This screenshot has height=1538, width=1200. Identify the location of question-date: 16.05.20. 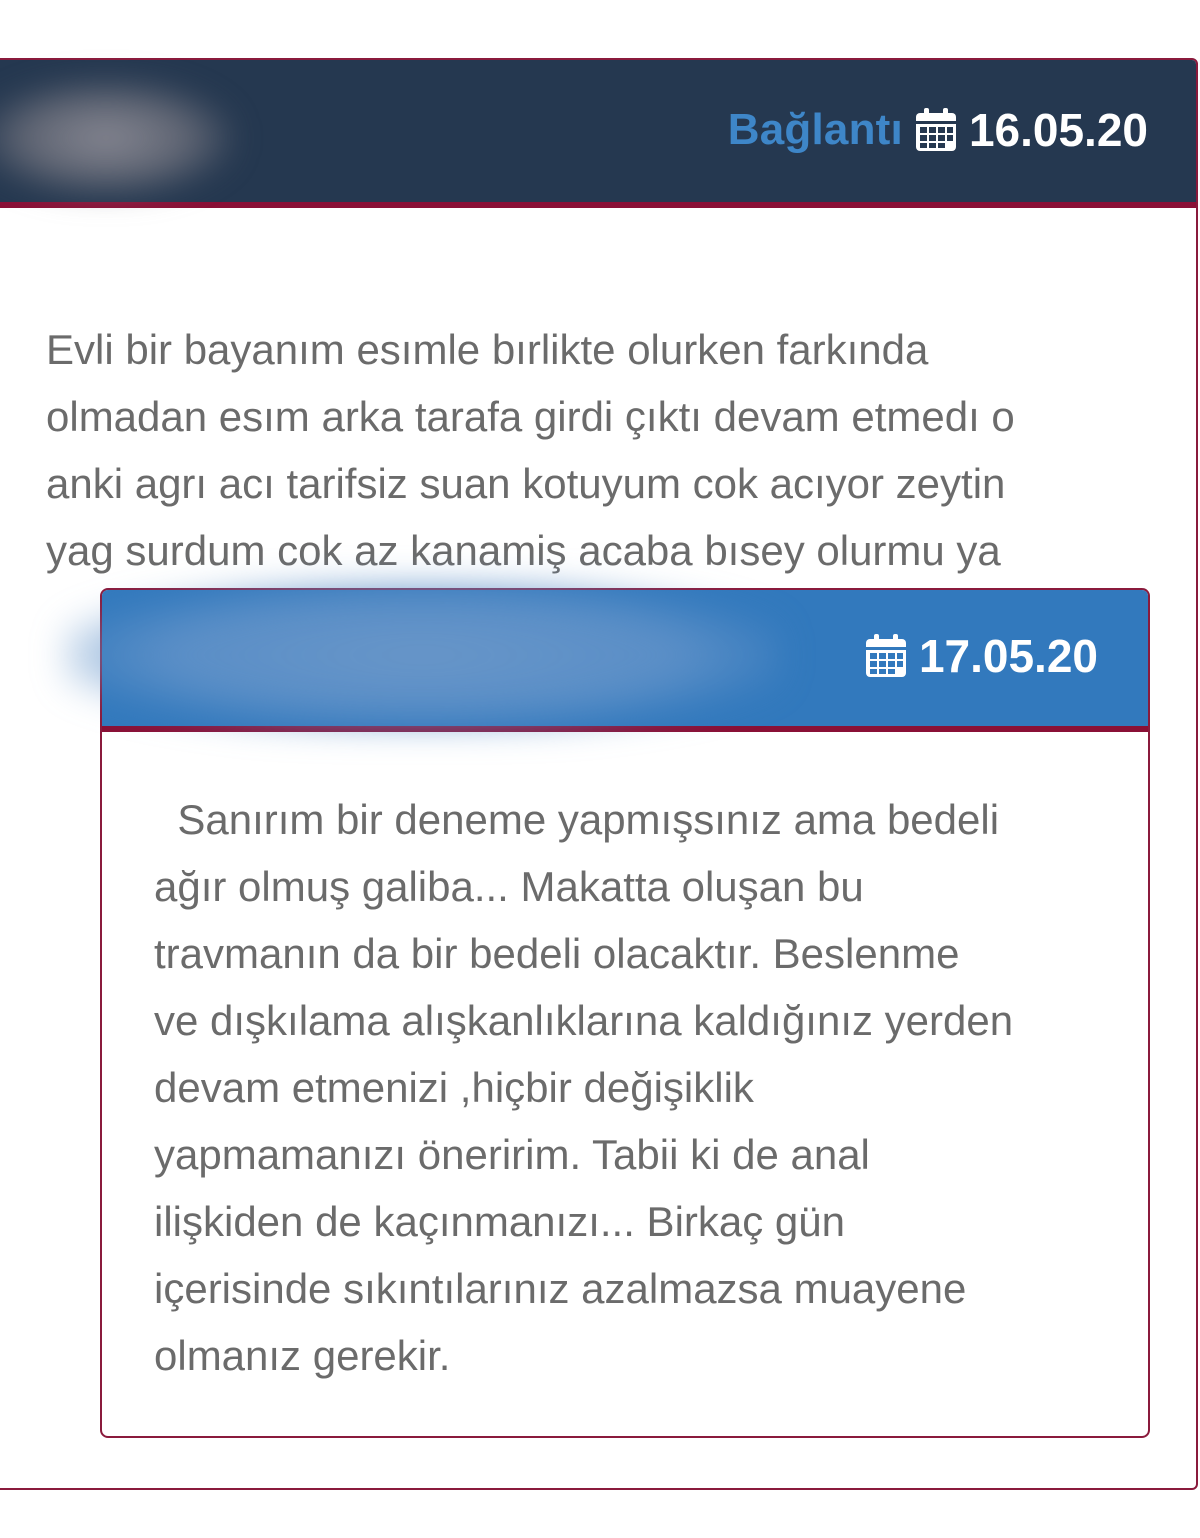
(1058, 130).